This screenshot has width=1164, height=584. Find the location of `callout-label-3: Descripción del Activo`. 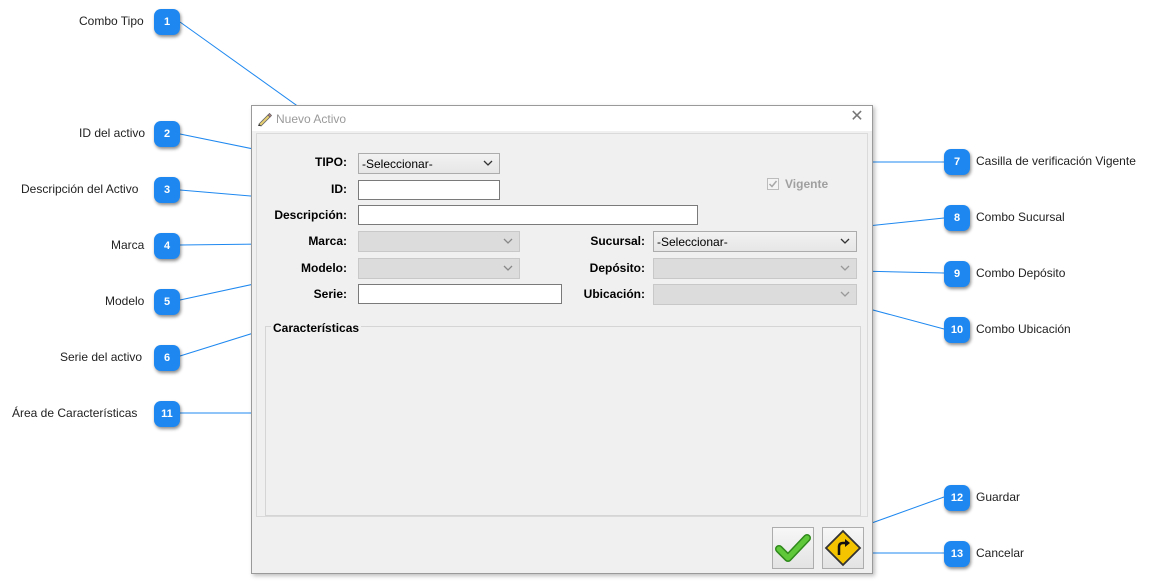

callout-label-3: Descripción del Activo is located at coordinates (80, 189).